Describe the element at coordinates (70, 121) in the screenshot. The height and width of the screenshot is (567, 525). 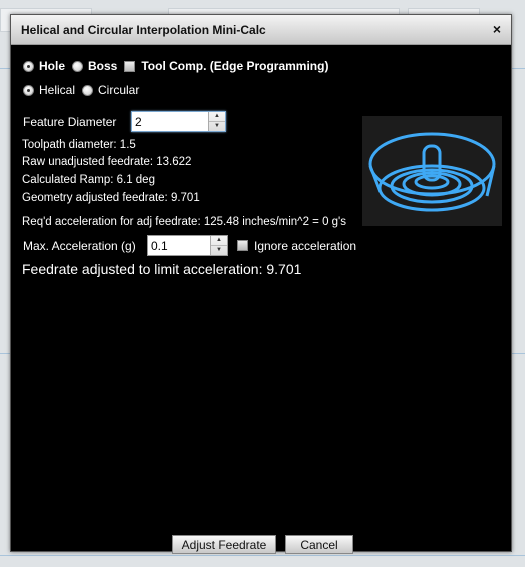
I see `feature-diameter-label: Feature Diameter` at that location.